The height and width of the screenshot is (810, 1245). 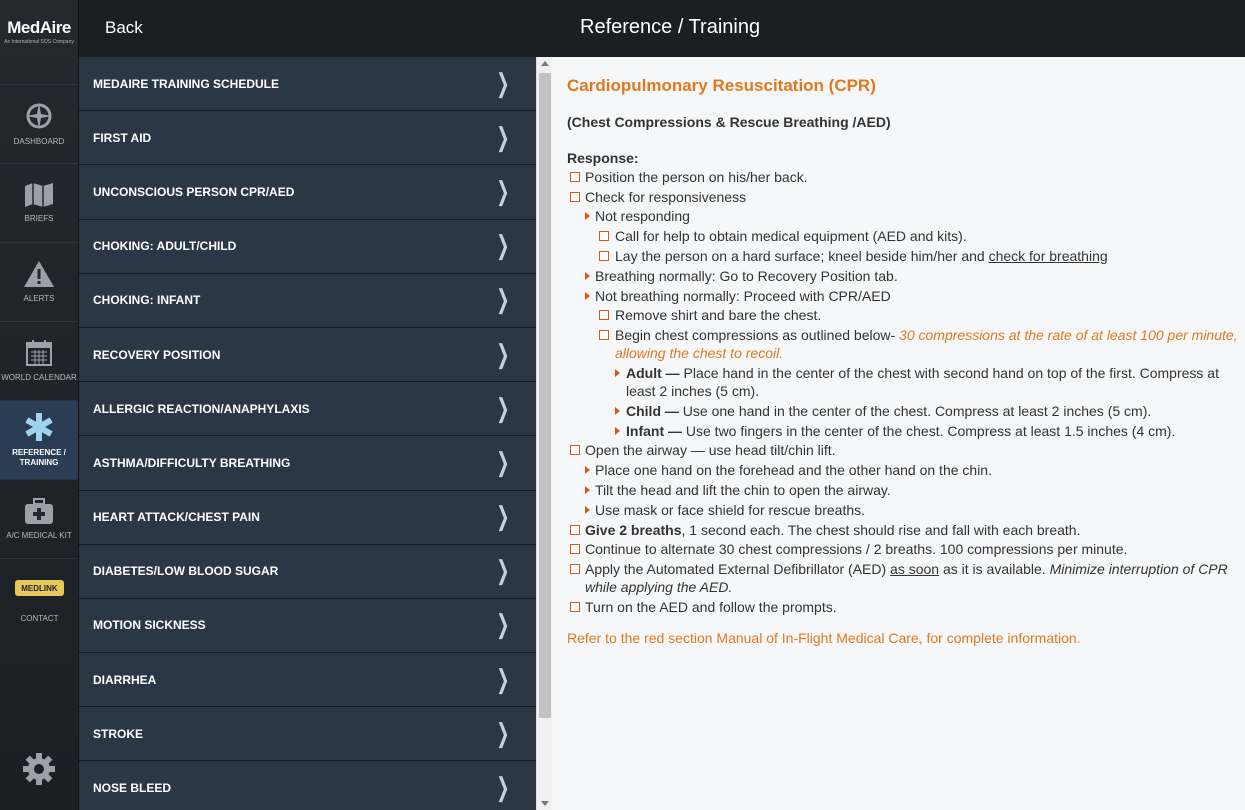 What do you see at coordinates (642, 216) in the screenshot?
I see `step-text: Not responding` at bounding box center [642, 216].